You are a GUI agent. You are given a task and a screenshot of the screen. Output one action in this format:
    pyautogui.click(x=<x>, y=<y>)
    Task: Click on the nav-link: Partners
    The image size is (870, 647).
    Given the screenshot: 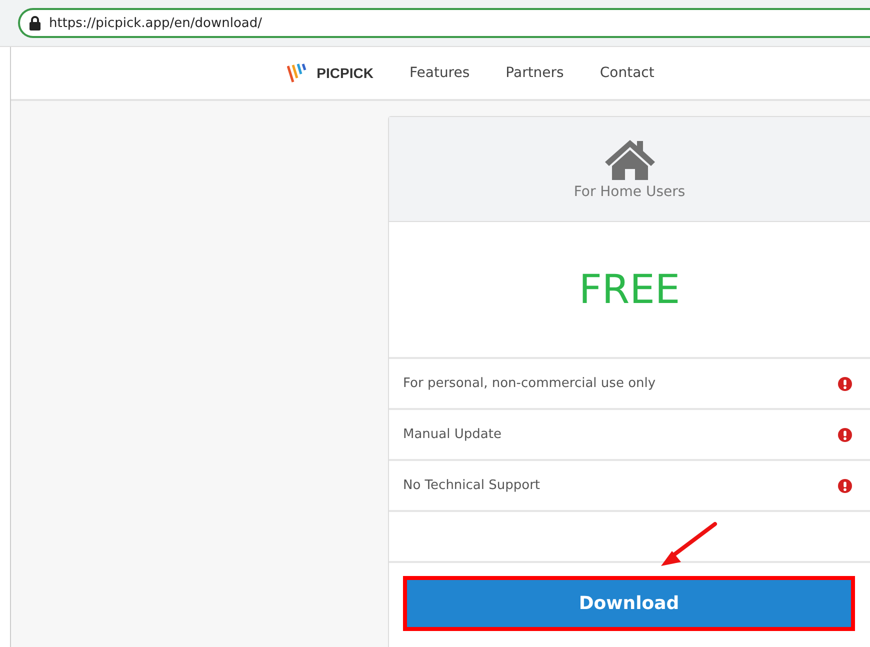 What is the action you would take?
    pyautogui.click(x=535, y=73)
    